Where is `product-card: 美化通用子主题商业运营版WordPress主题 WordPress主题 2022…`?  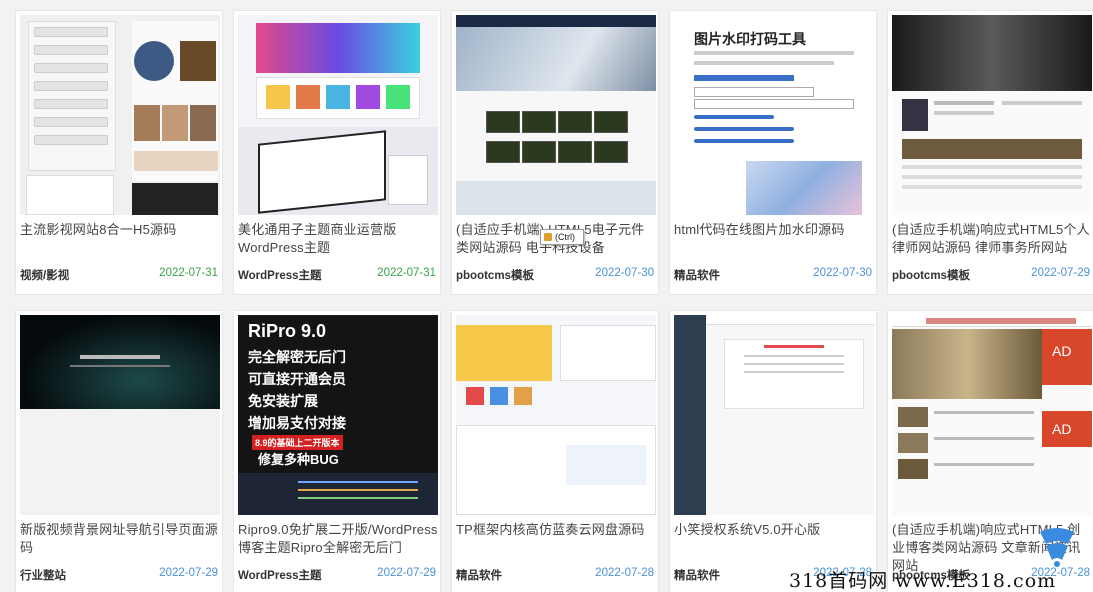
product-card: 美化通用子主题商业运营版WordPress主题 WordPress主题 2022… is located at coordinates (337, 152).